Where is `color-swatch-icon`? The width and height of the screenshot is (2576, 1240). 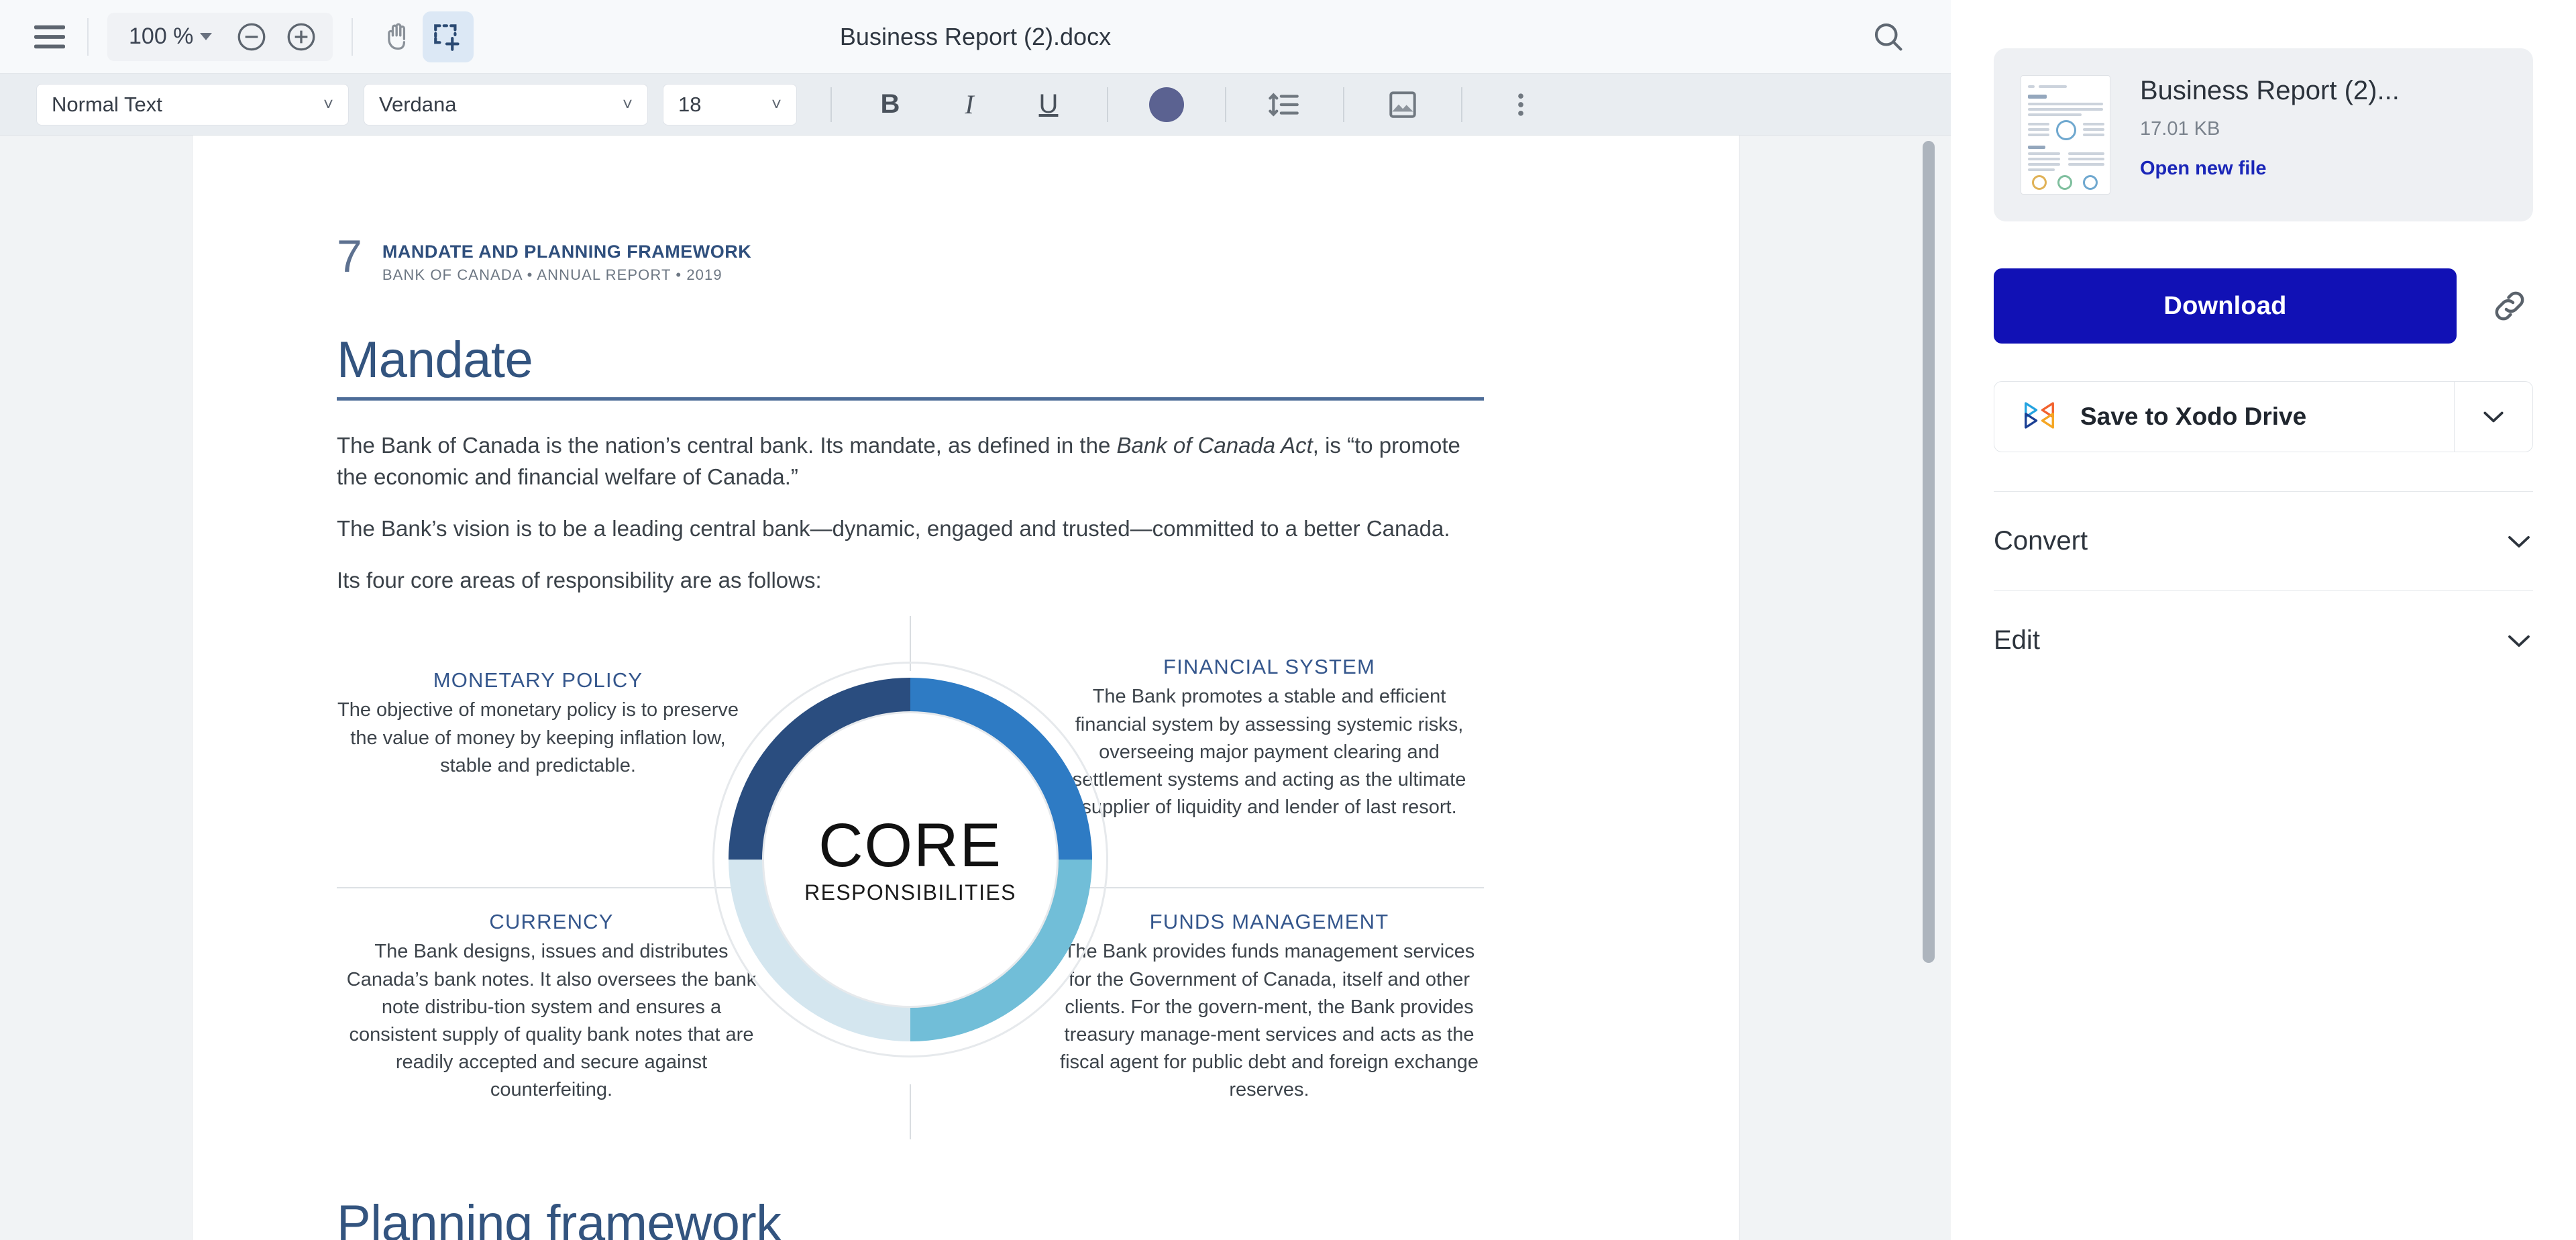
color-swatch-icon is located at coordinates (1166, 104).